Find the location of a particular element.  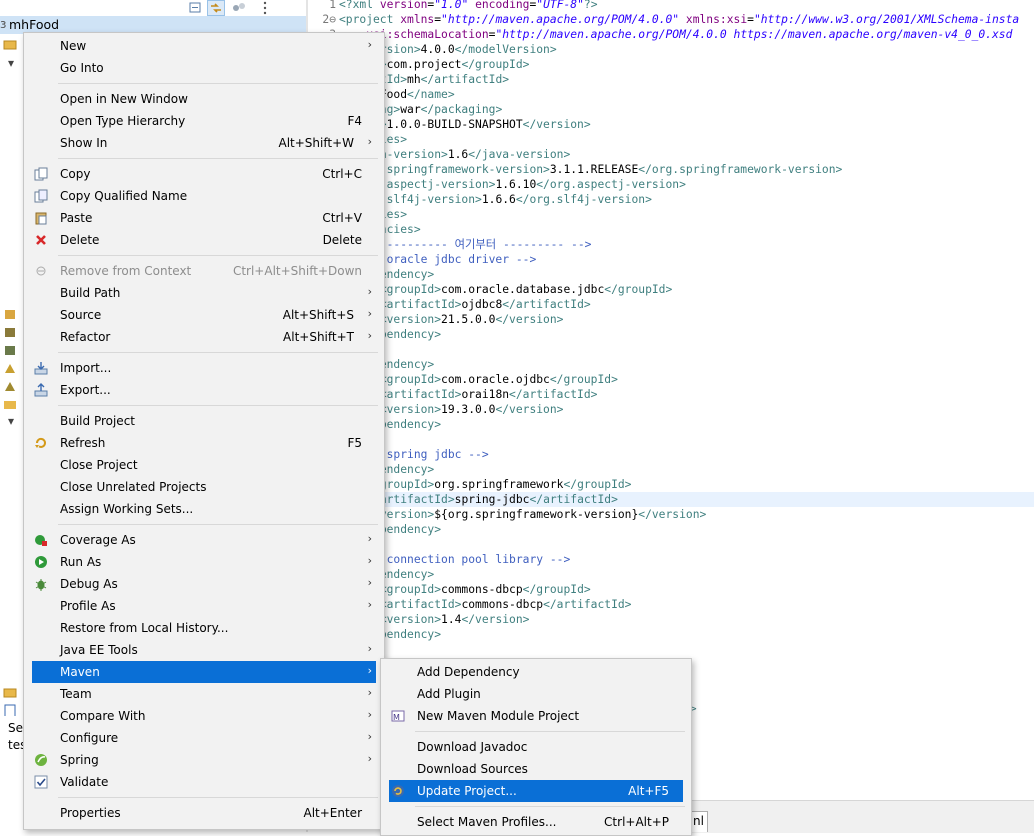

menu-item-refactor: Refactor Alt+Shift+T › is located at coordinates (204, 337).